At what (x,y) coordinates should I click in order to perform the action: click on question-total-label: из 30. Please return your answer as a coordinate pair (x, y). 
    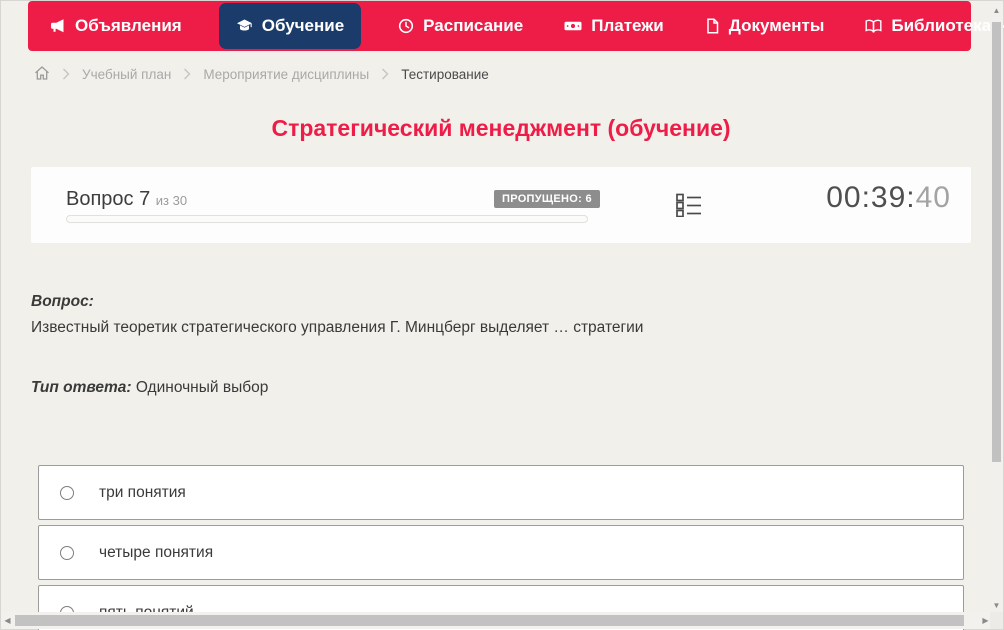
    Looking at the image, I should click on (171, 200).